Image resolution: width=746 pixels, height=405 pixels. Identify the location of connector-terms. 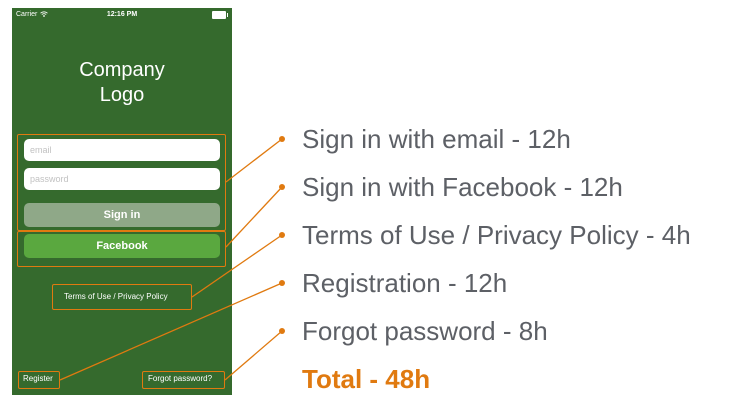
(237, 266).